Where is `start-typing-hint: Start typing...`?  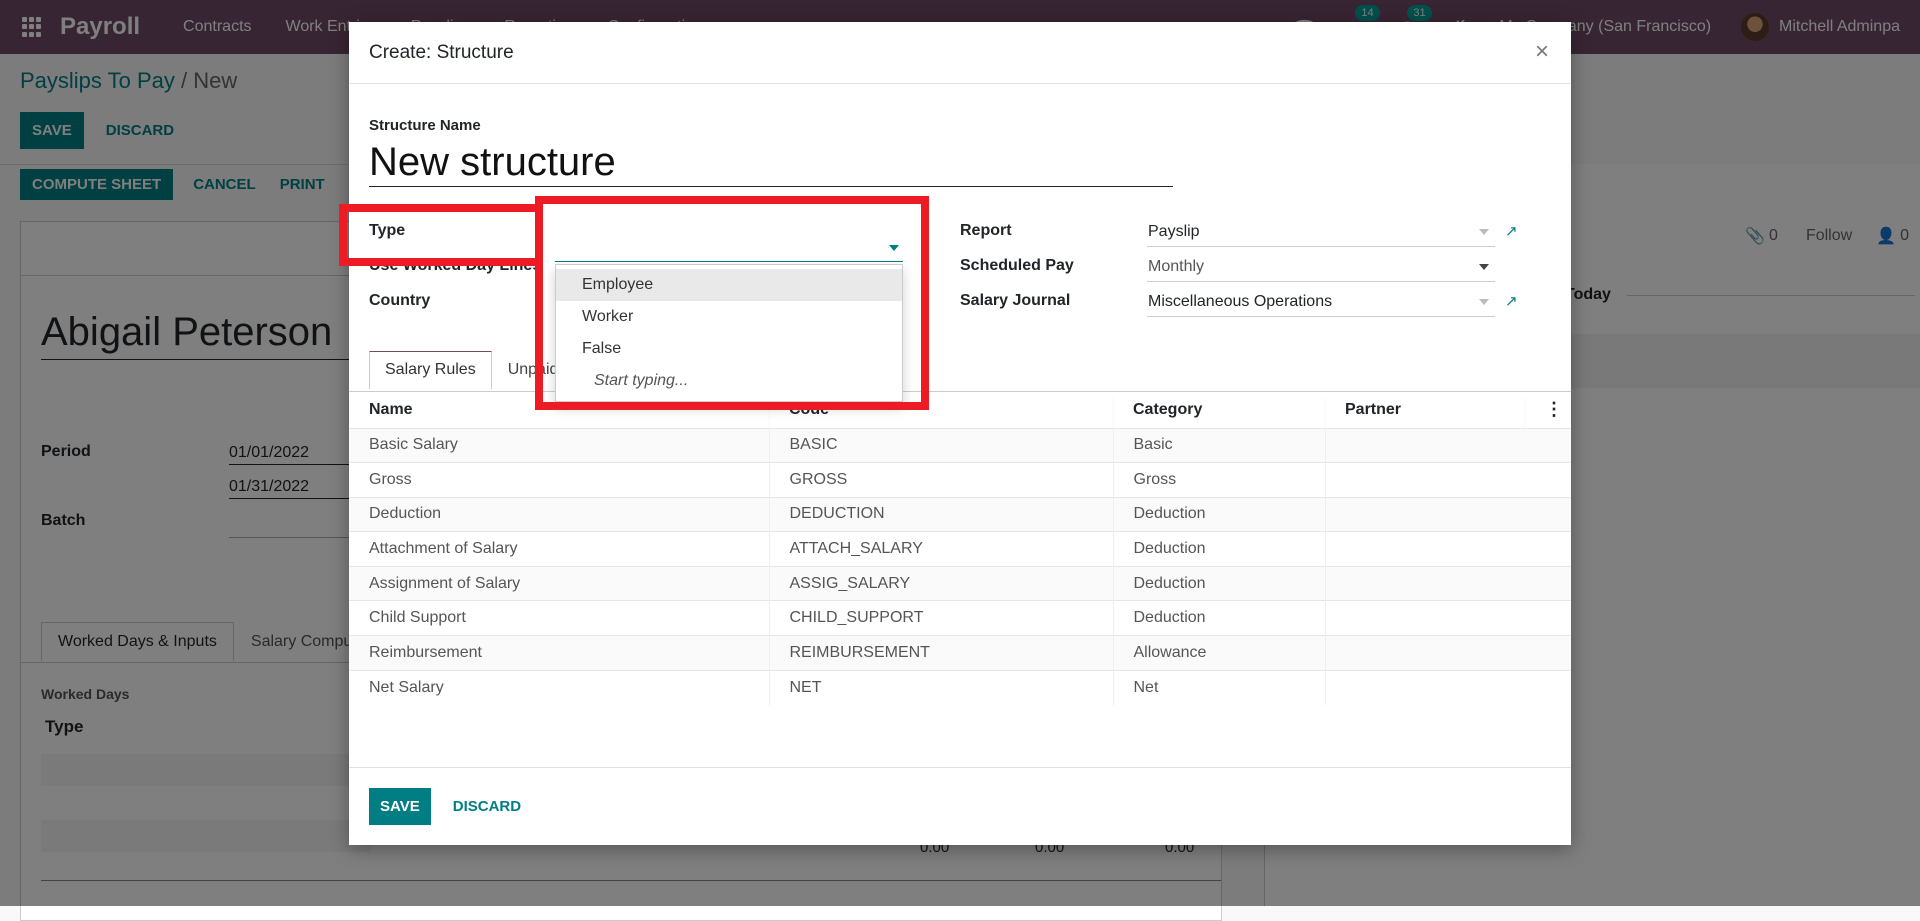
start-typing-hint: Start typing... is located at coordinates (641, 380).